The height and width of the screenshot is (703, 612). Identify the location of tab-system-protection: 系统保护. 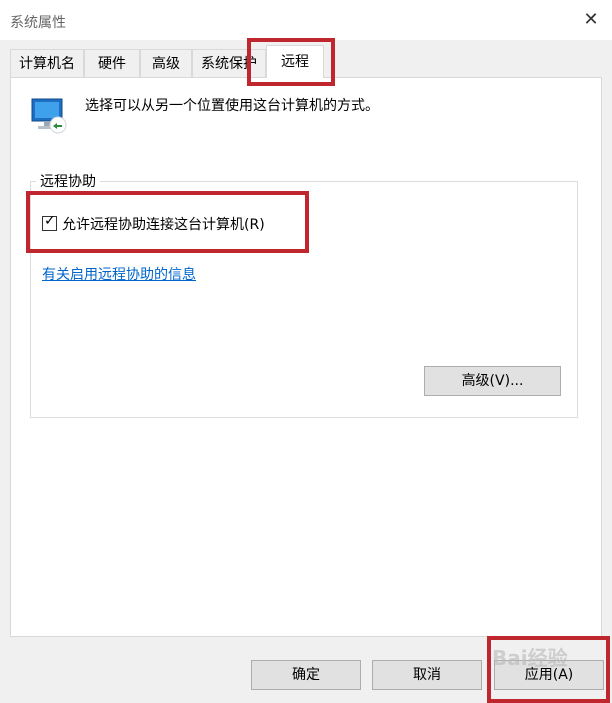
(229, 63).